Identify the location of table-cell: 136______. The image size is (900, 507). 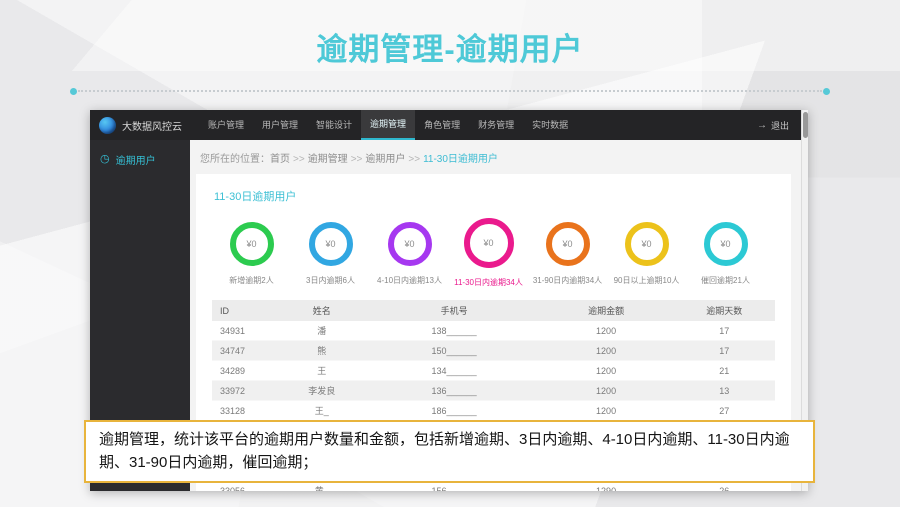
(454, 390).